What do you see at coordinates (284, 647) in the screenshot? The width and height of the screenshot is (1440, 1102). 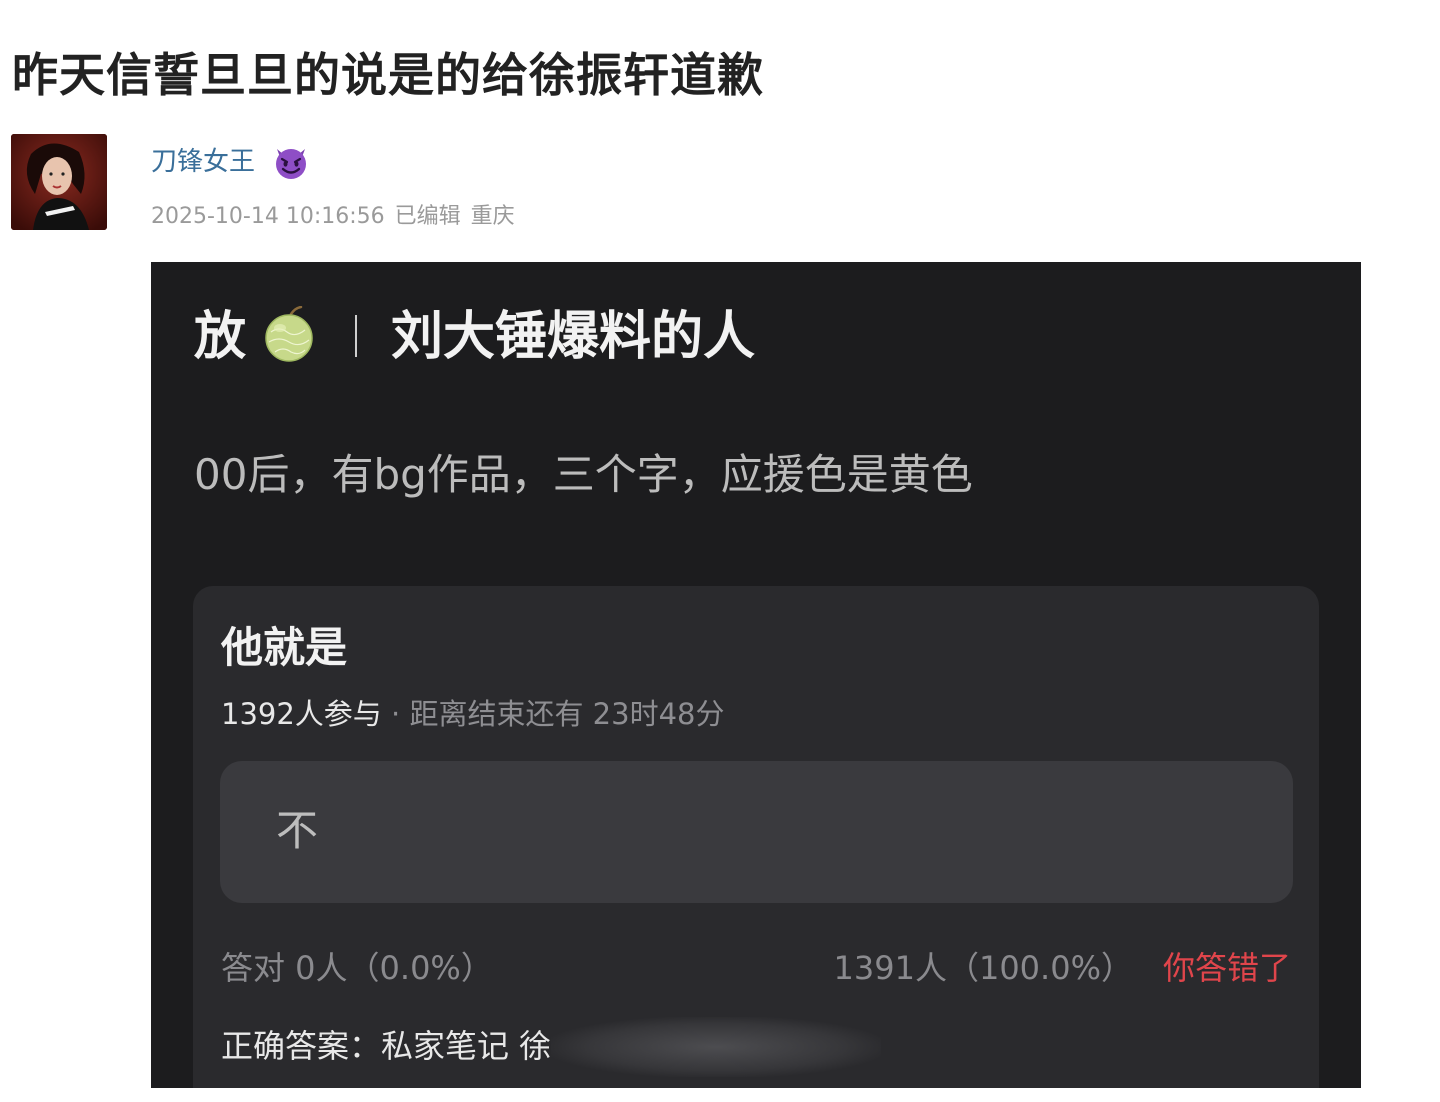 I see `quiz-question: 他就是` at bounding box center [284, 647].